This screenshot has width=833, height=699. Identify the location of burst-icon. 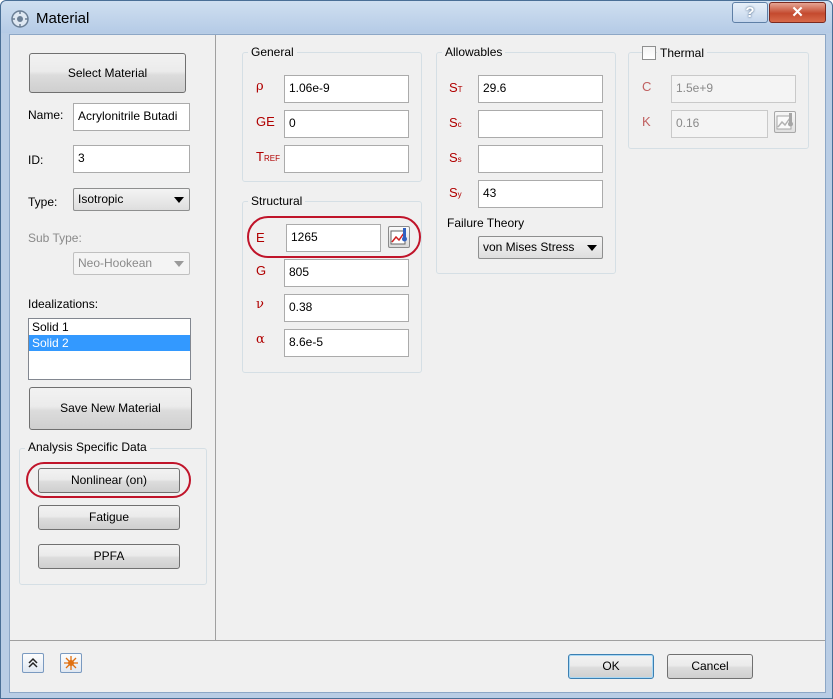
(71, 663).